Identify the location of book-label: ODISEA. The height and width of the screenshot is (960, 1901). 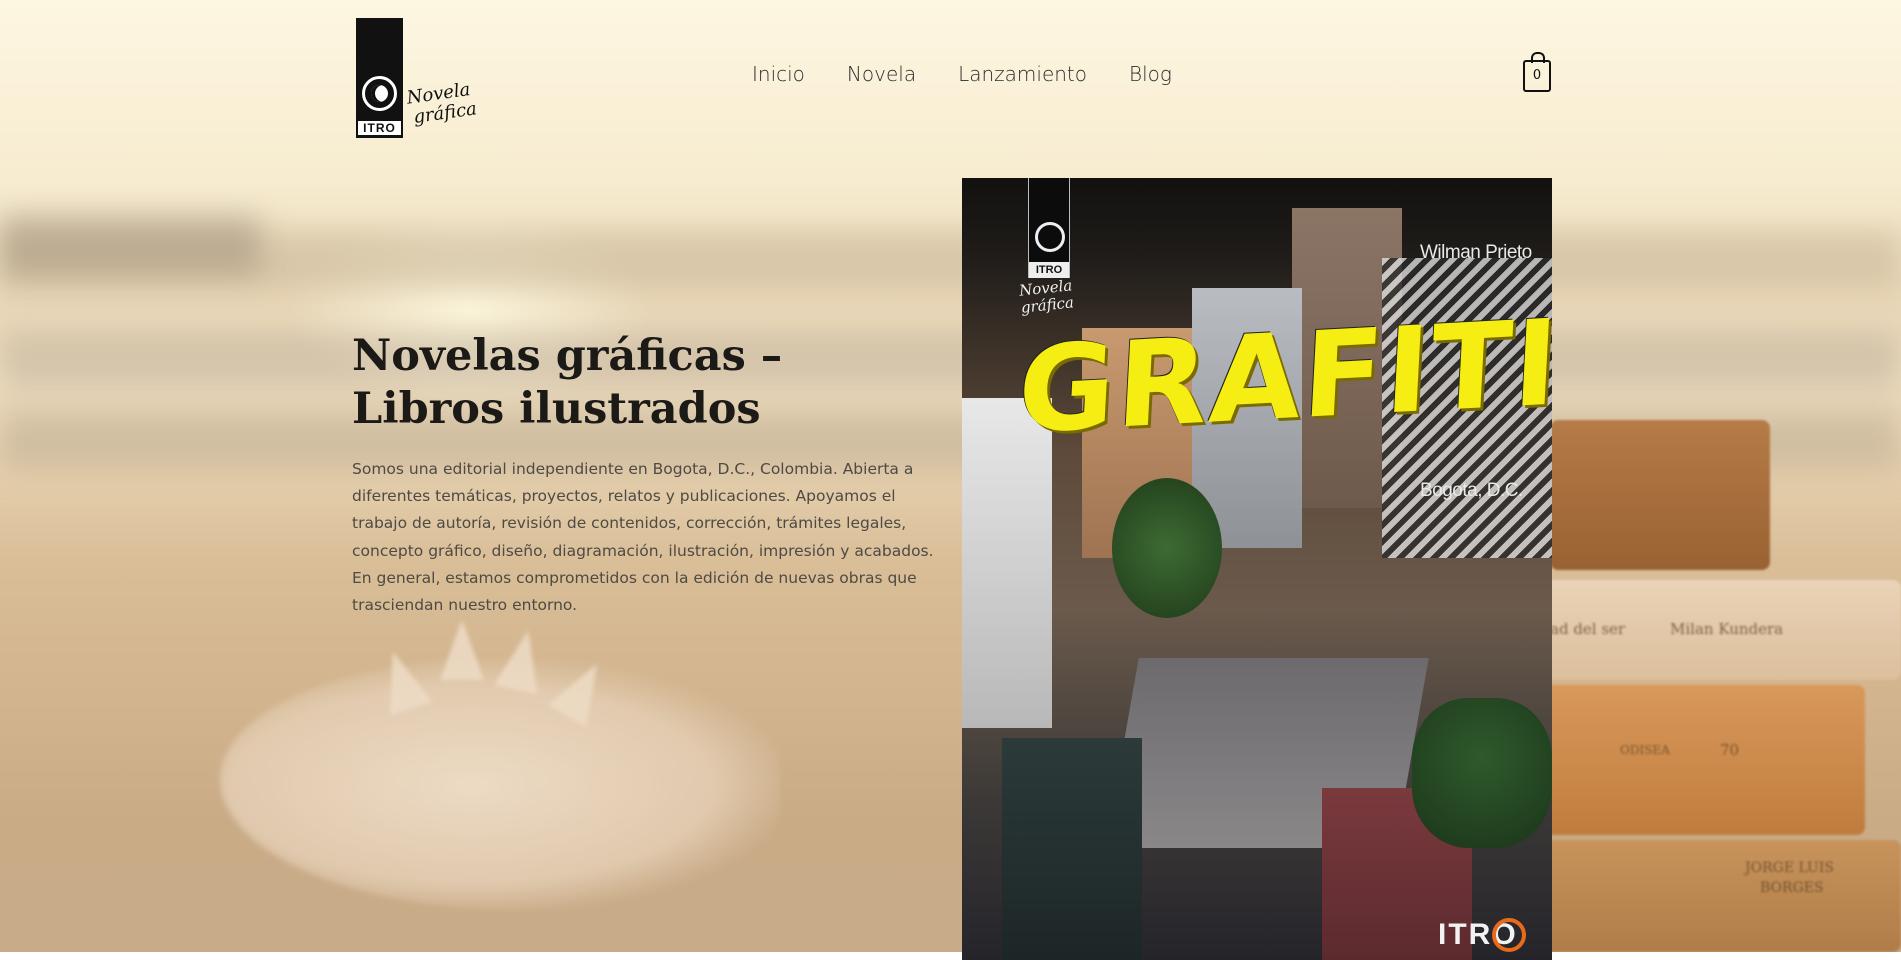
(1645, 750).